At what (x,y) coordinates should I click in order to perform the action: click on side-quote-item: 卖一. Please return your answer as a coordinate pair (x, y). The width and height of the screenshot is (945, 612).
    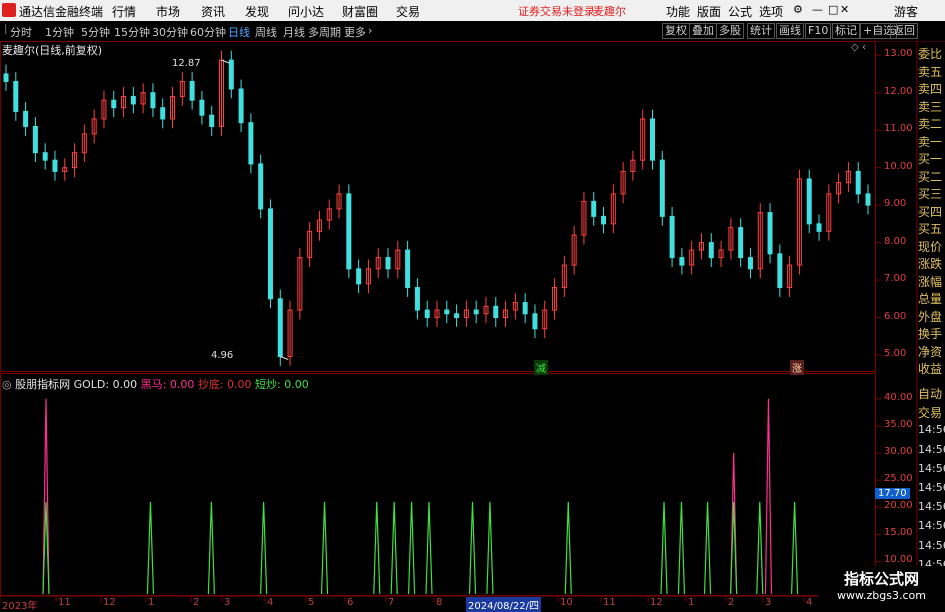
    Looking at the image, I should click on (931, 141).